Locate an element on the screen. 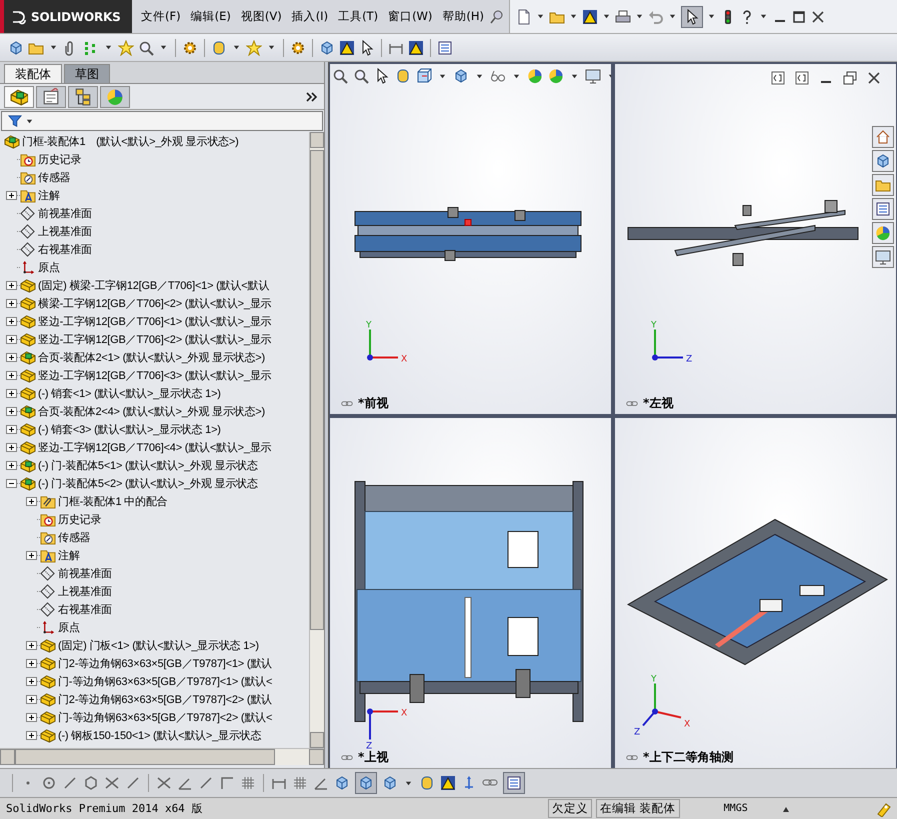  tree-item: 注解 is located at coordinates (49, 195).